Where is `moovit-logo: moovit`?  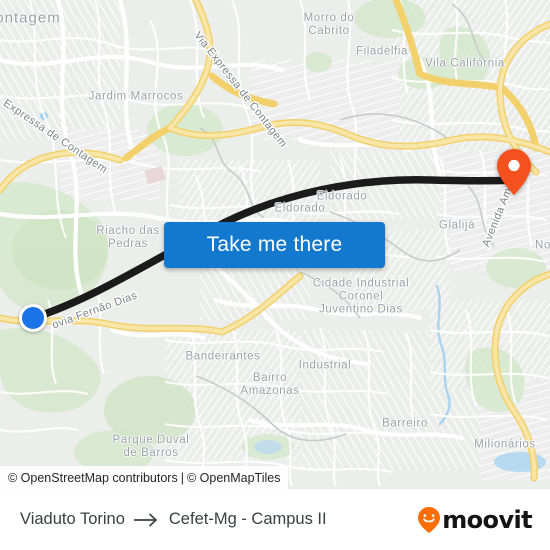
moovit-logo: moovit is located at coordinates (475, 519).